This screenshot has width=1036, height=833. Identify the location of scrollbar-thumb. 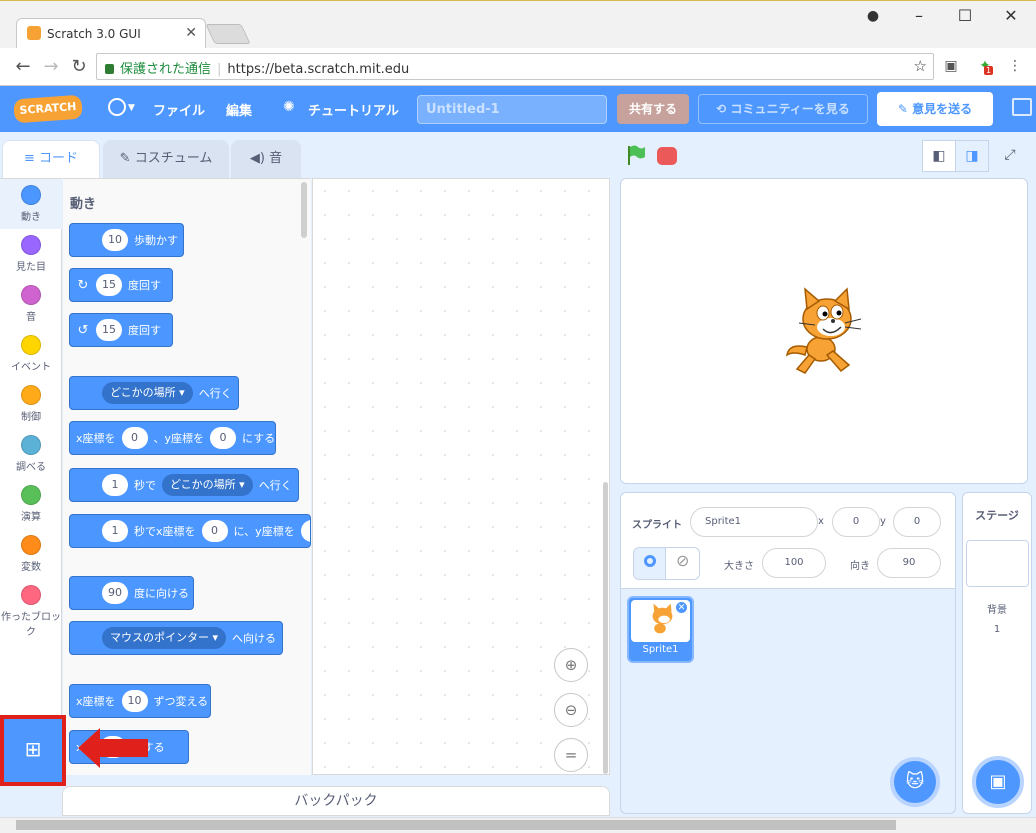
(456, 825).